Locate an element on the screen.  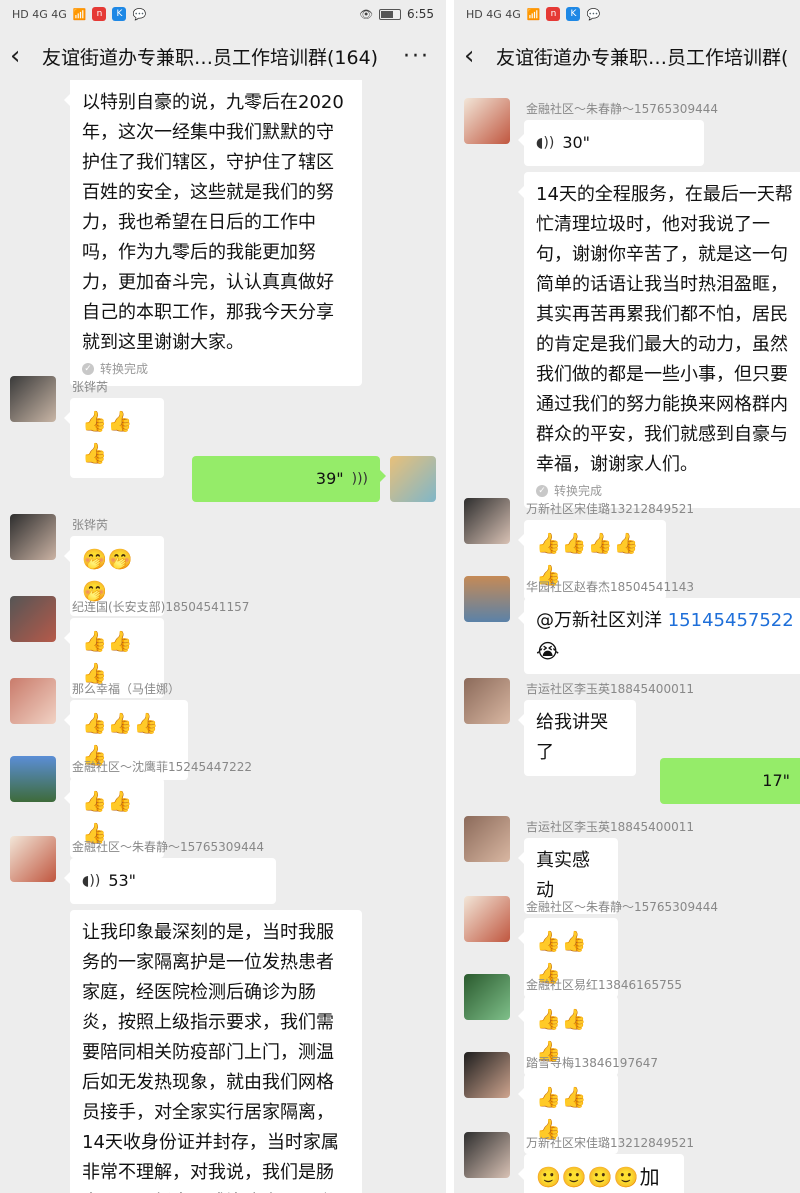
battery-icon is located at coordinates (390, 14).